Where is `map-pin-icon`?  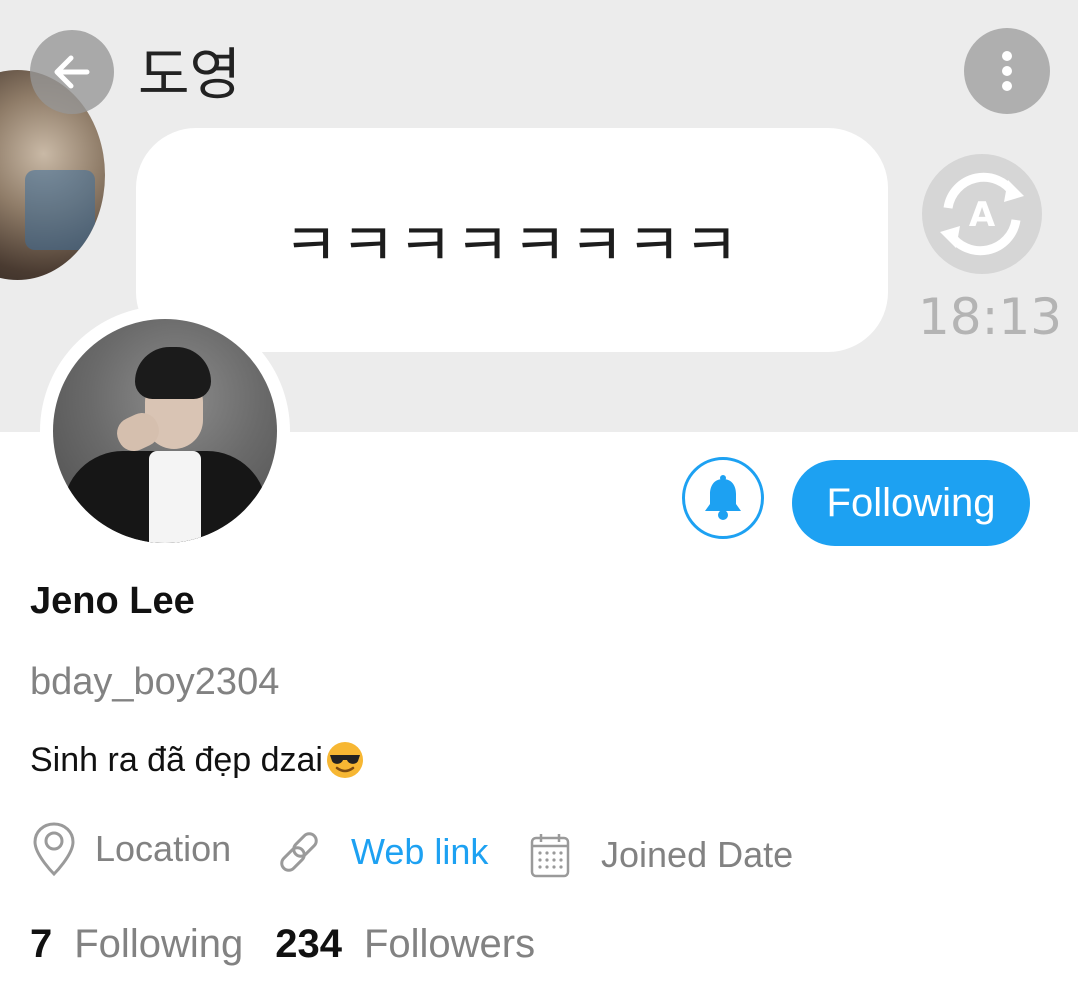 map-pin-icon is located at coordinates (54, 849).